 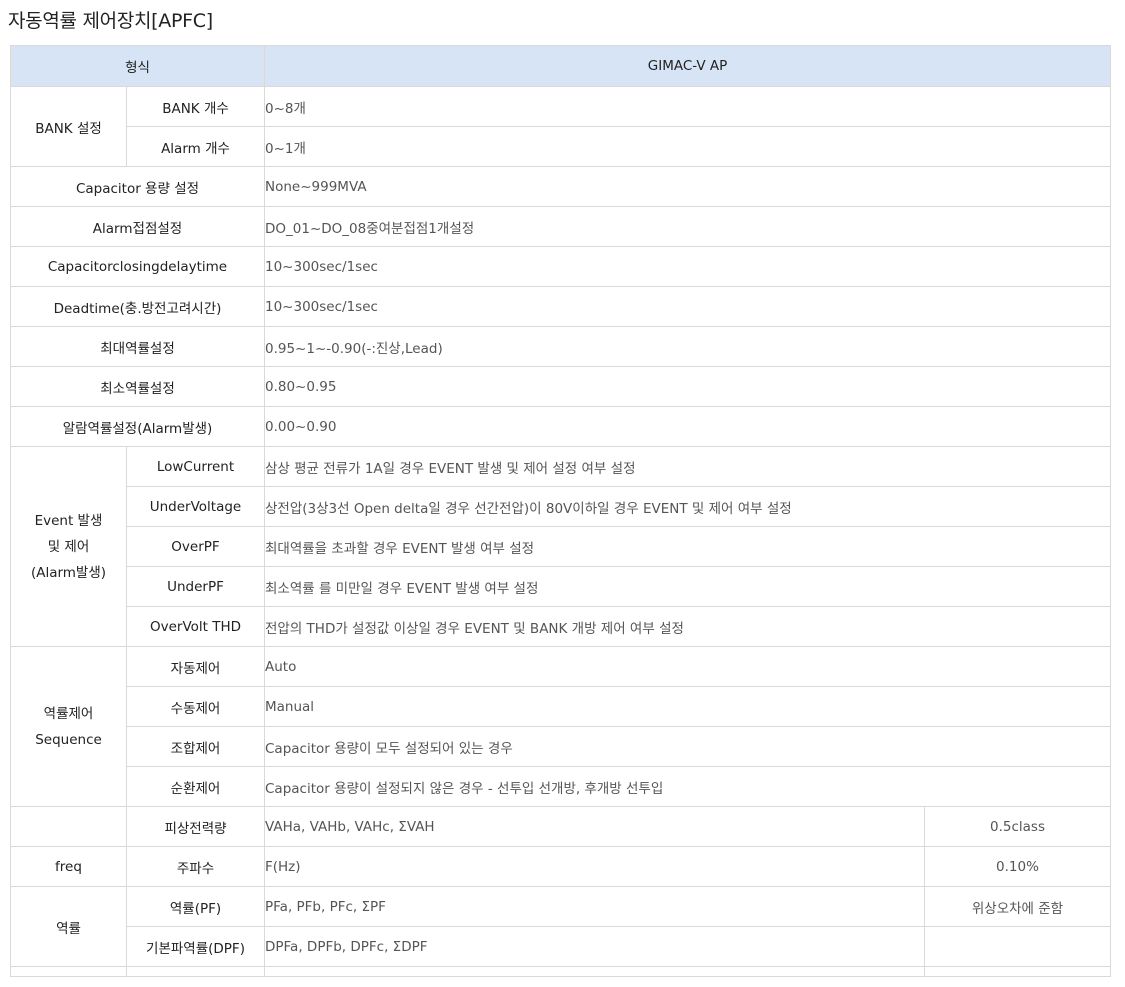 What do you see at coordinates (687, 706) in the screenshot?
I see `row-value: Manual` at bounding box center [687, 706].